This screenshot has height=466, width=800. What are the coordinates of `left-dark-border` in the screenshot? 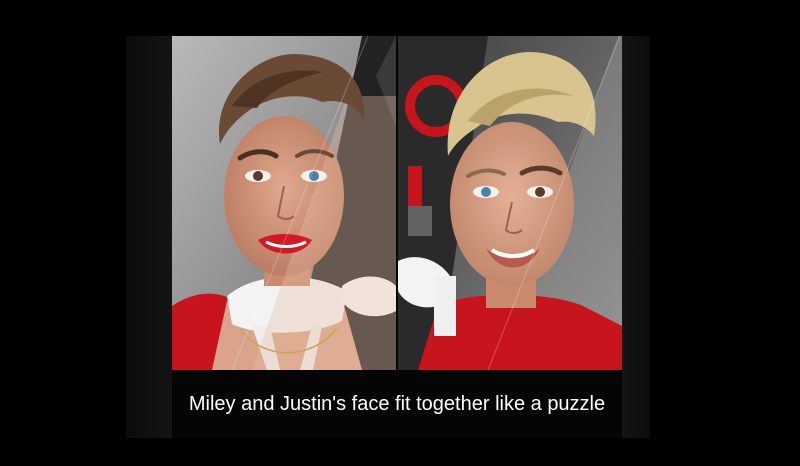 It's located at (149, 237).